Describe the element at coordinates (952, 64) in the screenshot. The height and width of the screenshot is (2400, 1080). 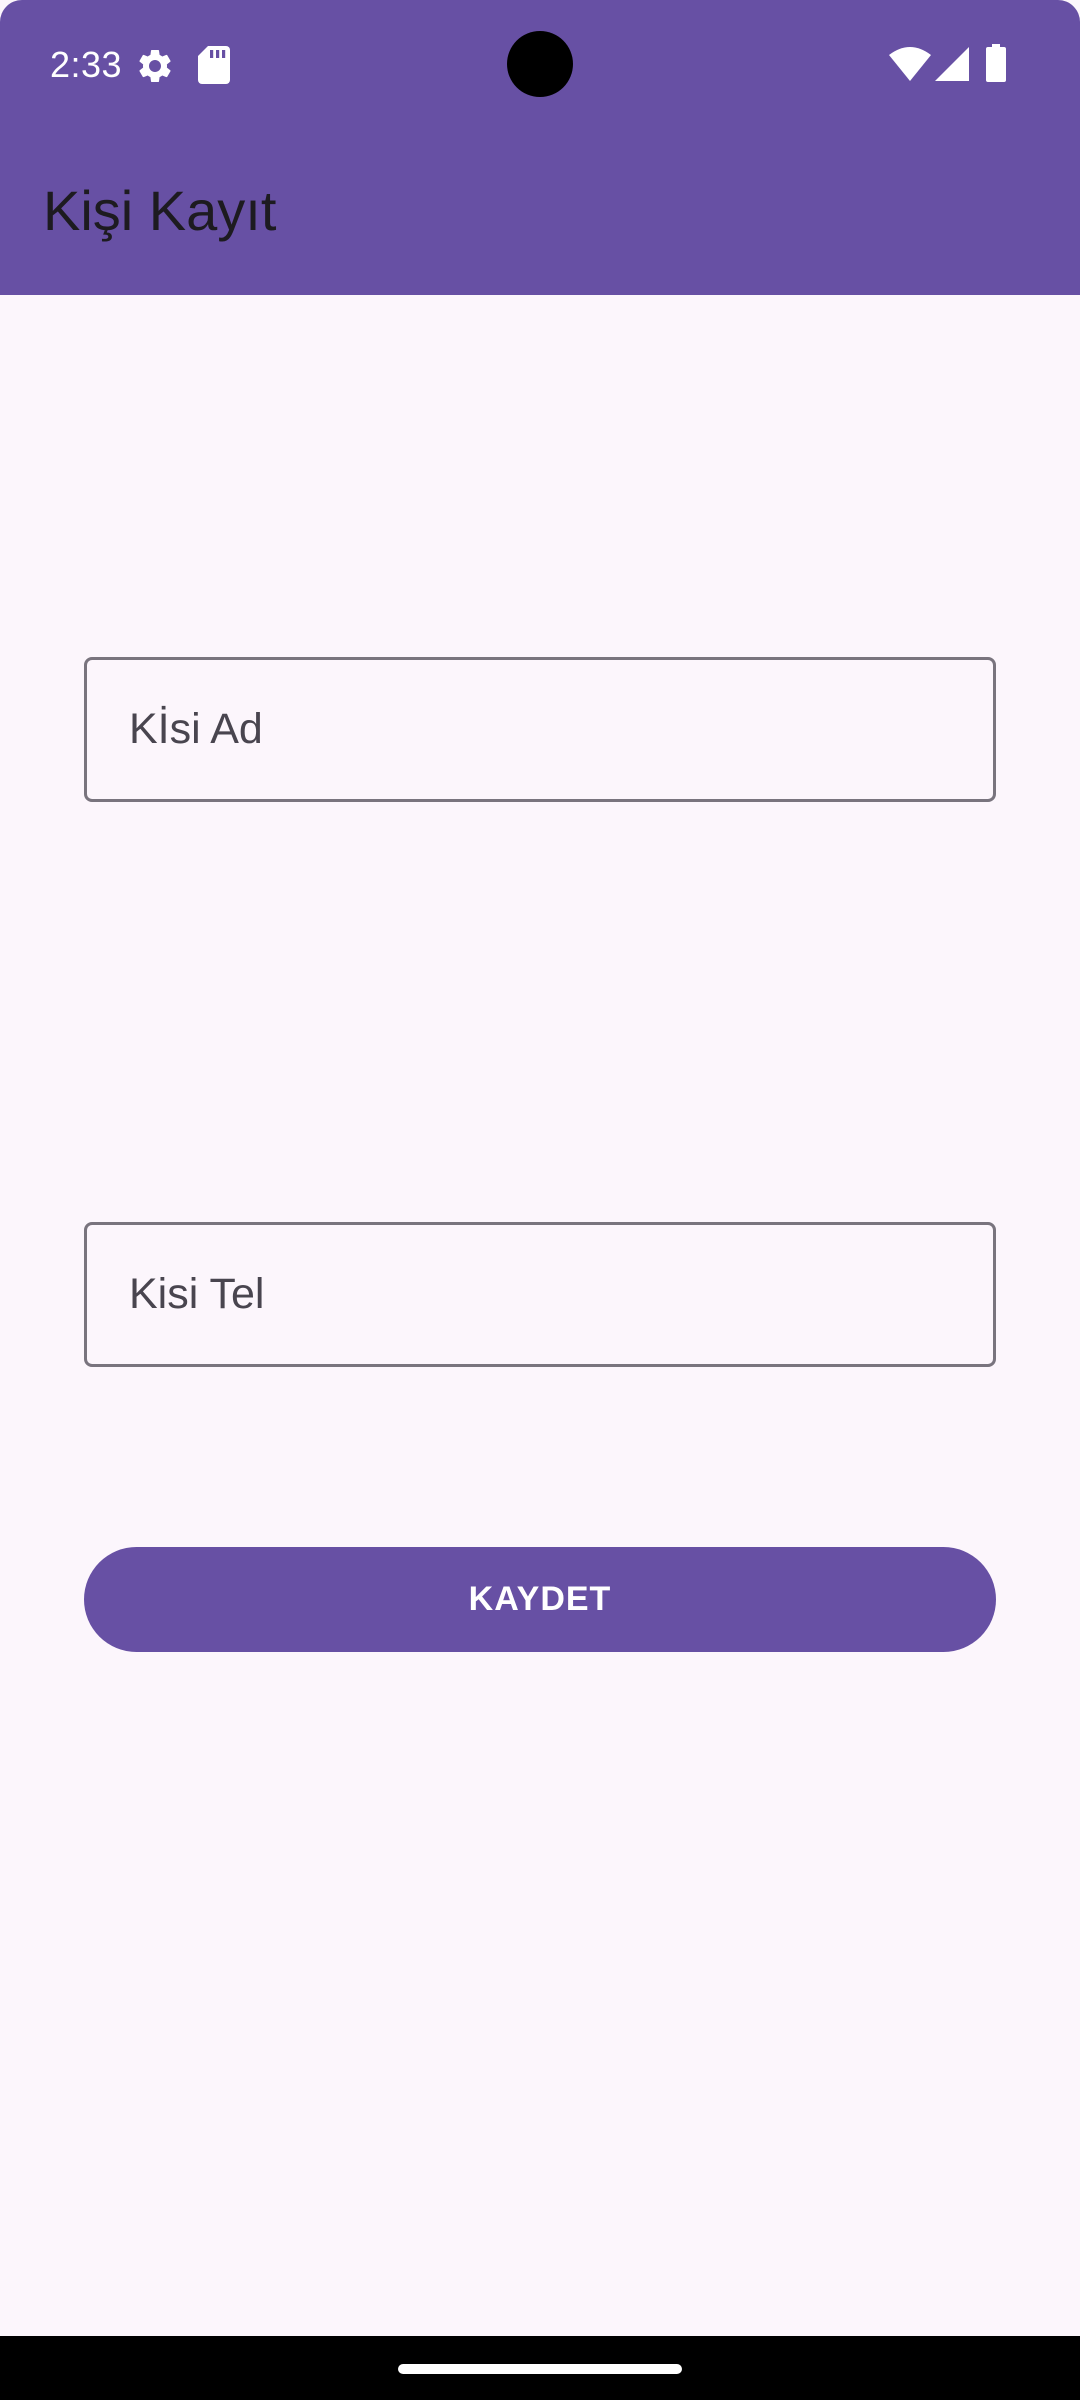
I see `cellular-signal-icon` at that location.